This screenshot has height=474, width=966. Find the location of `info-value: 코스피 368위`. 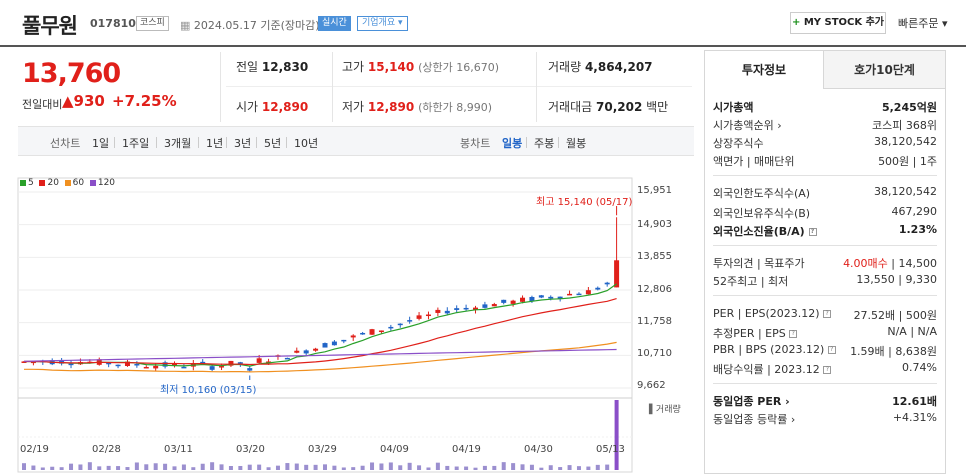

info-value: 코스피 368위 is located at coordinates (904, 125).